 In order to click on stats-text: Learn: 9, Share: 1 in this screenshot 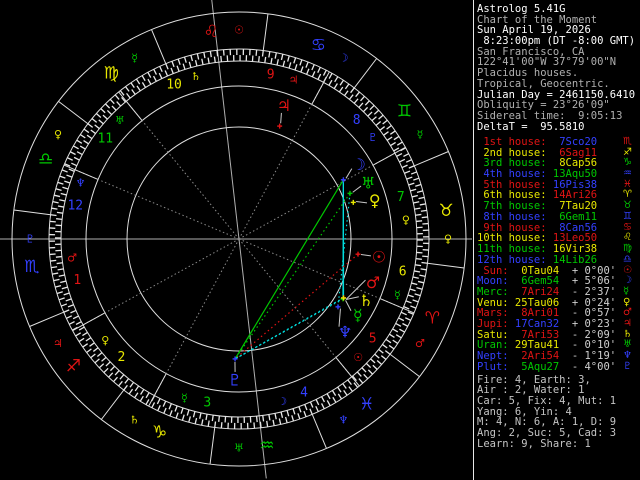, I will do `click(534, 443)`.